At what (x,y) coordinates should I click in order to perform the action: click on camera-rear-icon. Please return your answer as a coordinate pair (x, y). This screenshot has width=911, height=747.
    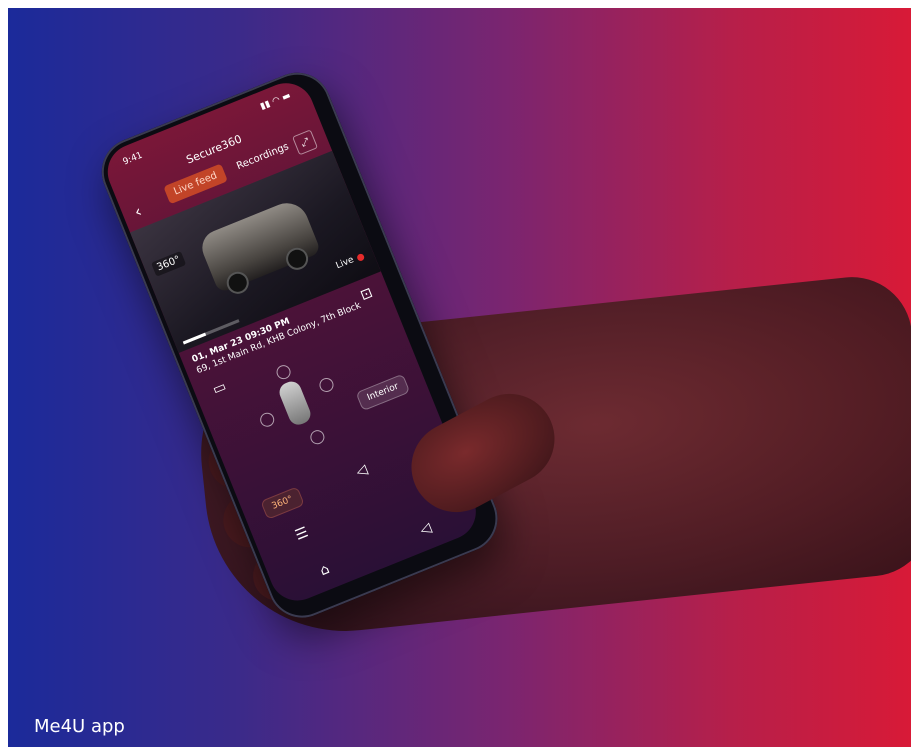
    Looking at the image, I should click on (317, 437).